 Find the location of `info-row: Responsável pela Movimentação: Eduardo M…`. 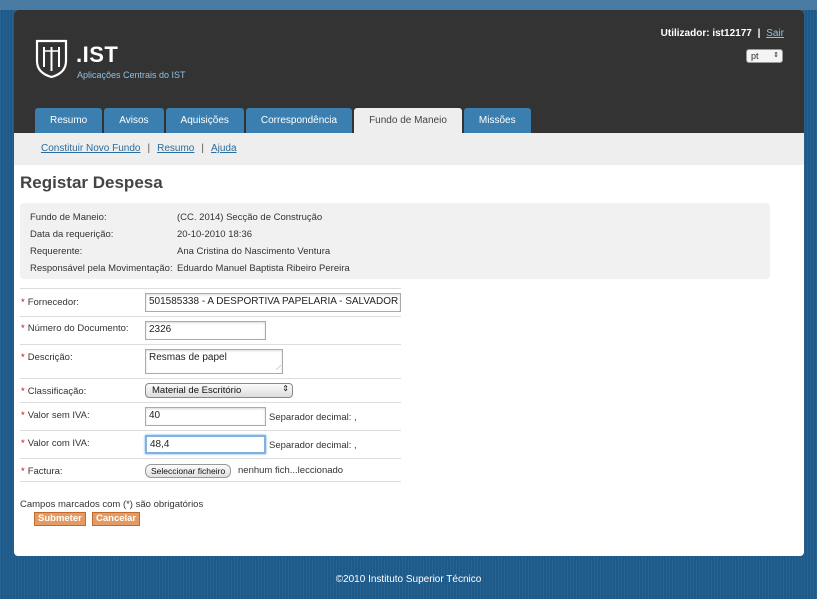

info-row: Responsável pela Movimentação: Eduardo M… is located at coordinates (400, 268).